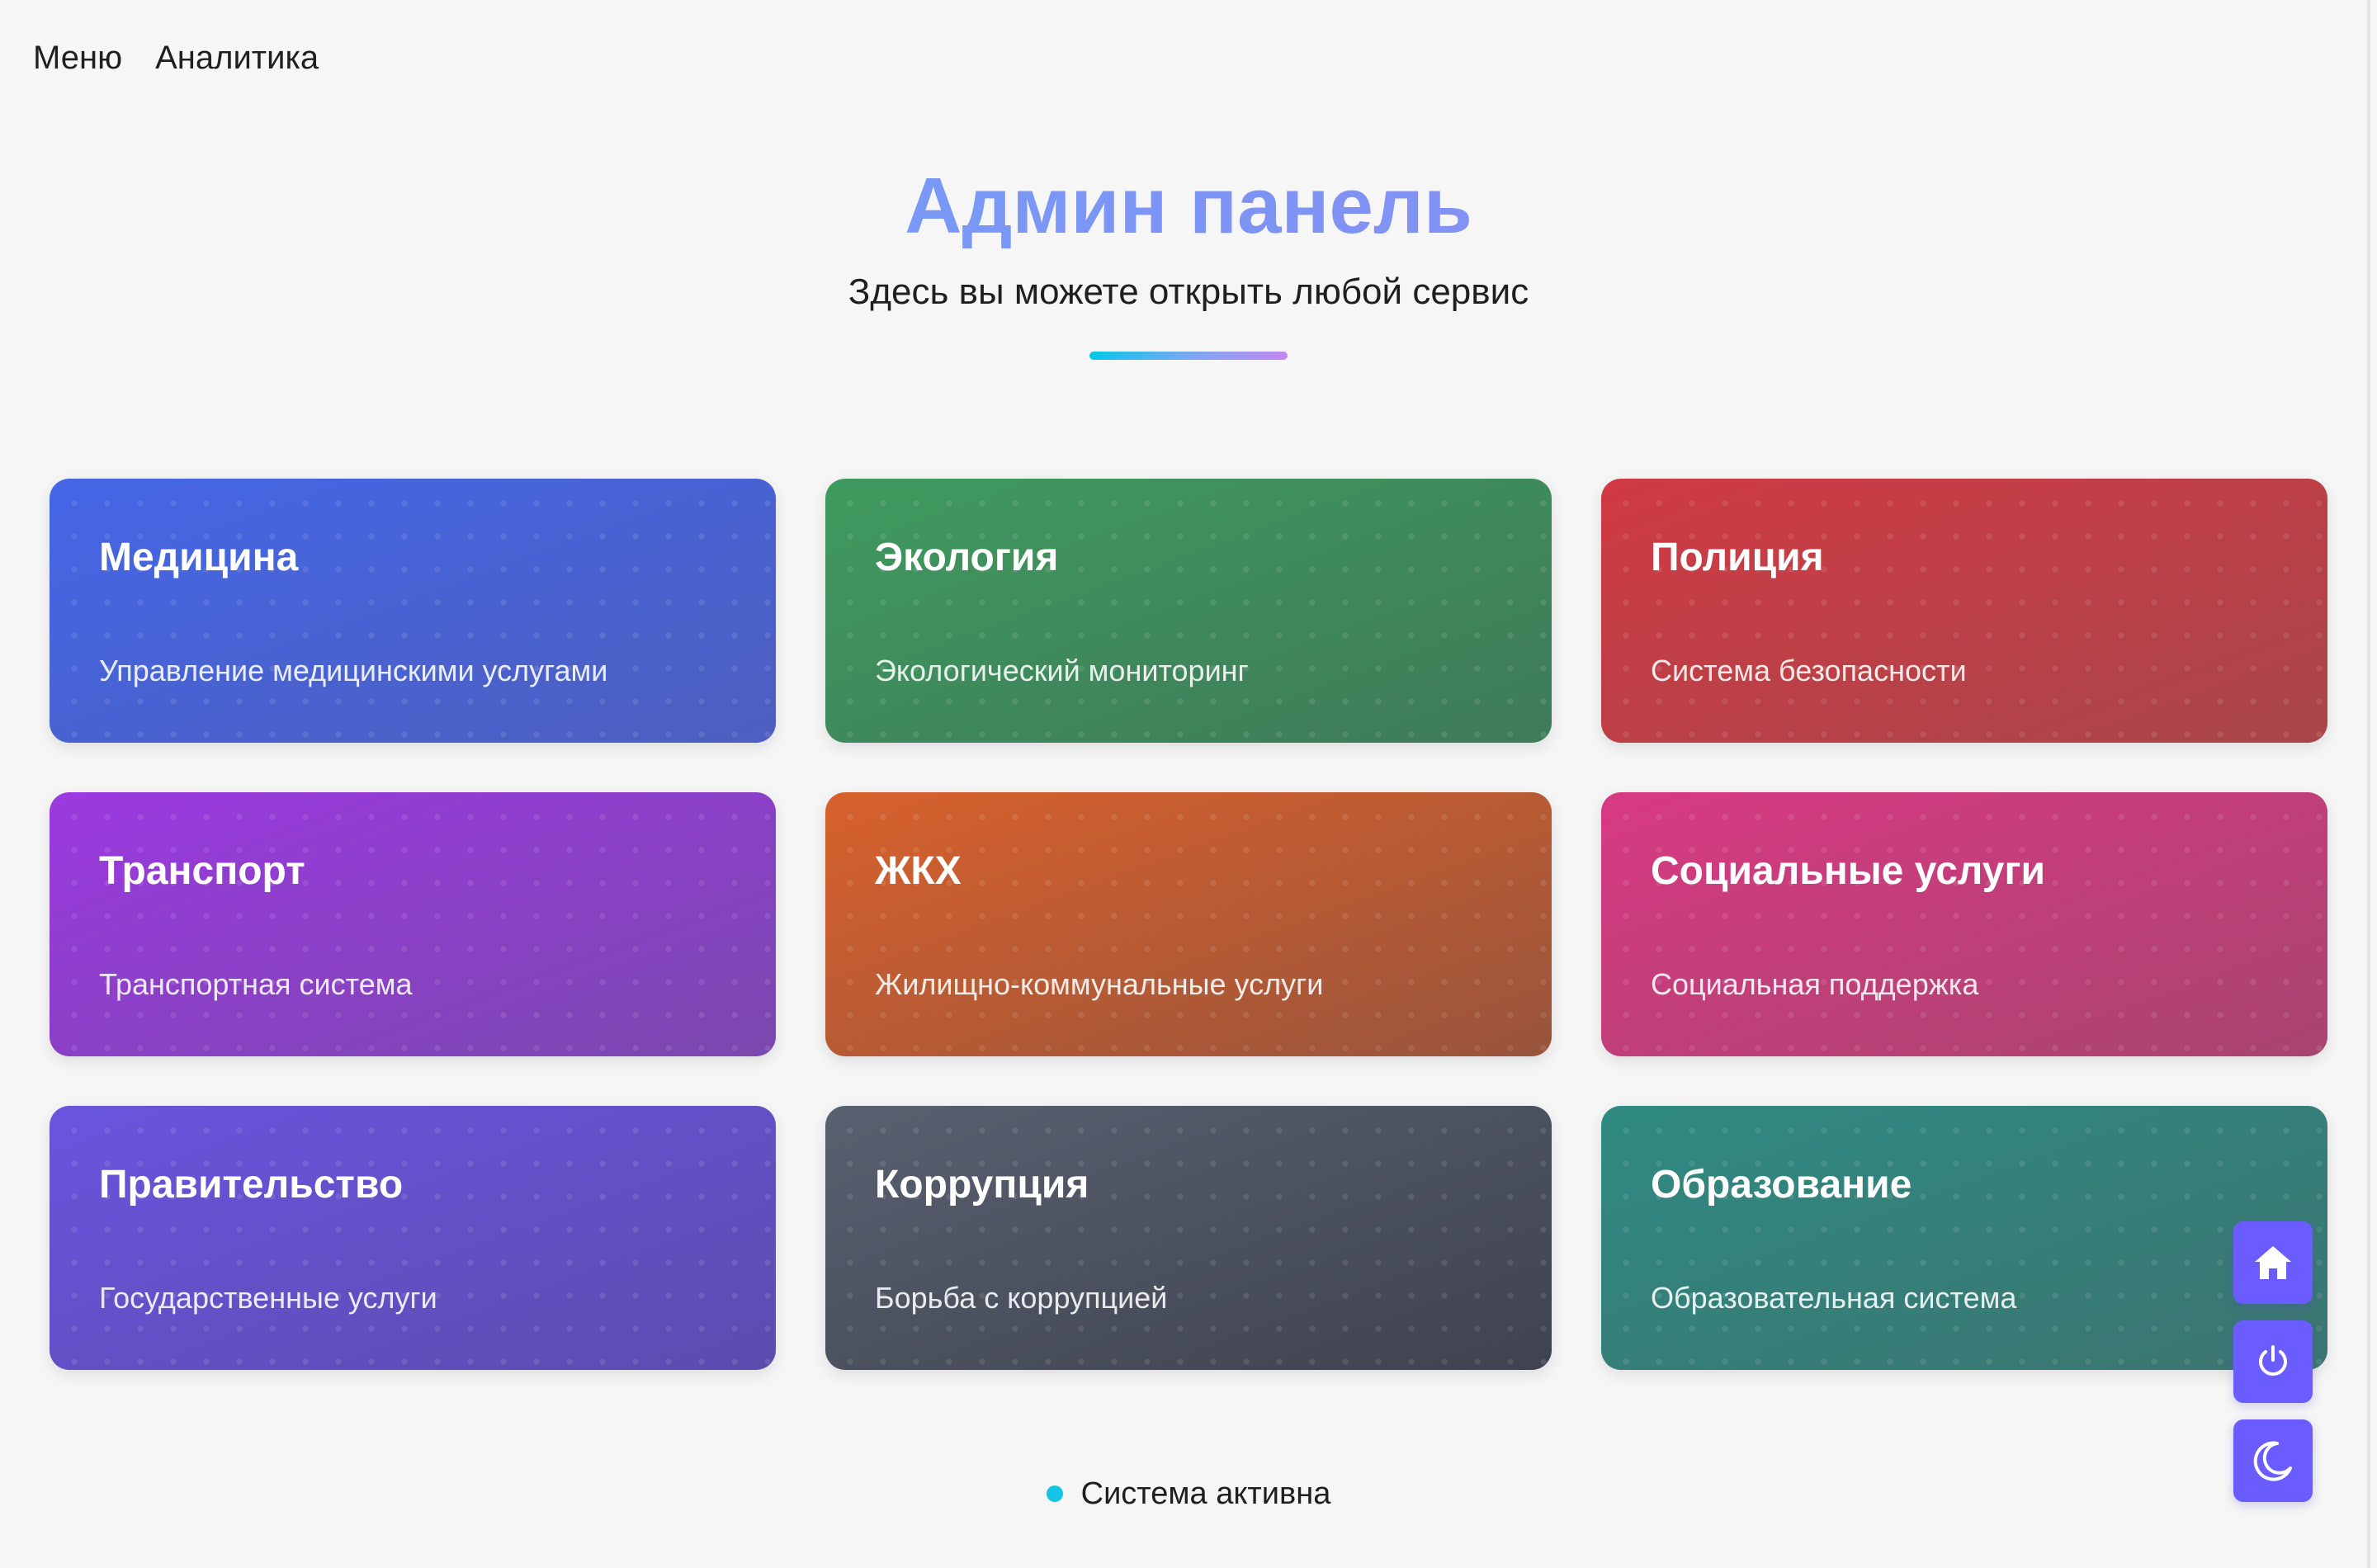 This screenshot has height=1568, width=2377. Describe the element at coordinates (1021, 1298) in the screenshot. I see `service-card-description: Борьба с коррупцией` at that location.